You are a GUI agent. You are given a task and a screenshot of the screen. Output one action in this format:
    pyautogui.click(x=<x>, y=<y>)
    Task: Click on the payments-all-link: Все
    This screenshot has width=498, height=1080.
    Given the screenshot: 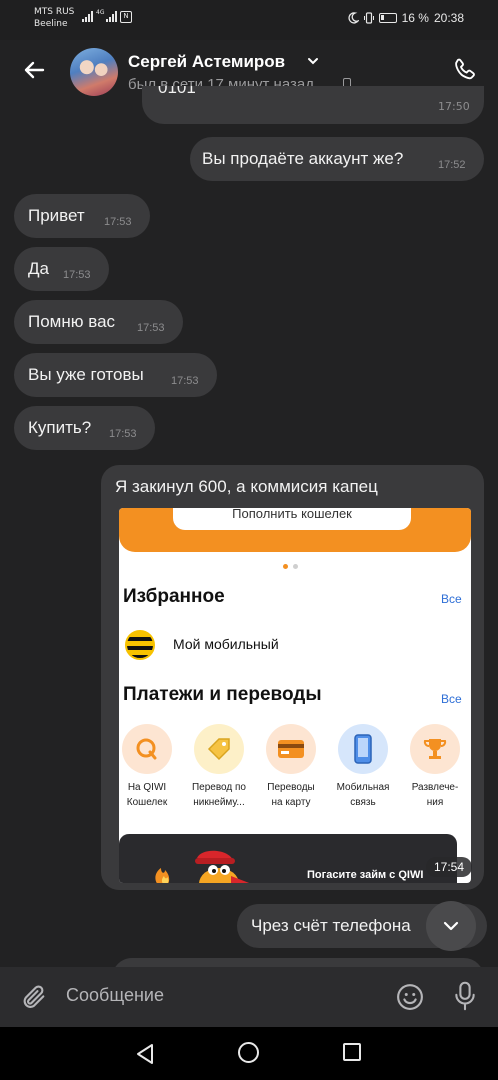 What is the action you would take?
    pyautogui.click(x=451, y=699)
    